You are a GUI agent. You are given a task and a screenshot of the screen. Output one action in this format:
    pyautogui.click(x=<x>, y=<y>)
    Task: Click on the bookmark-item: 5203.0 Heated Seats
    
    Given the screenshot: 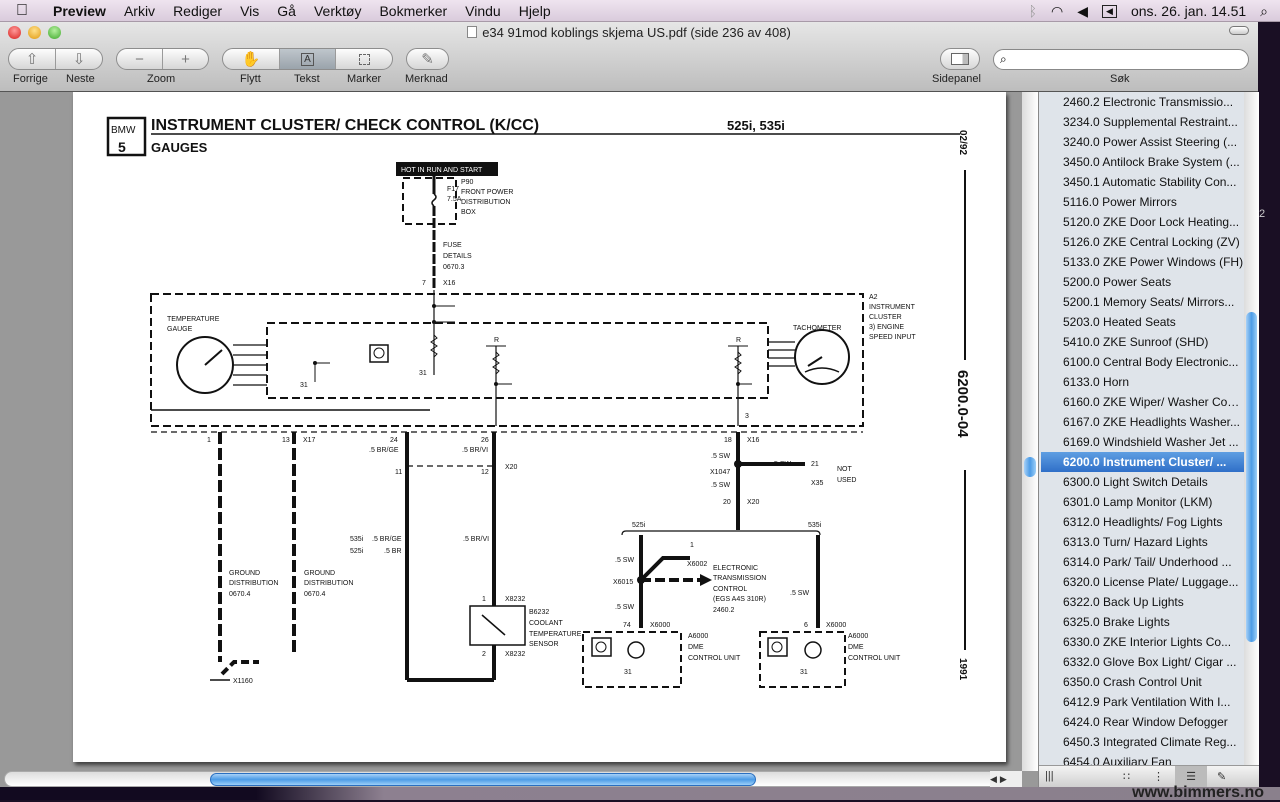 What is the action you would take?
    pyautogui.click(x=1142, y=322)
    